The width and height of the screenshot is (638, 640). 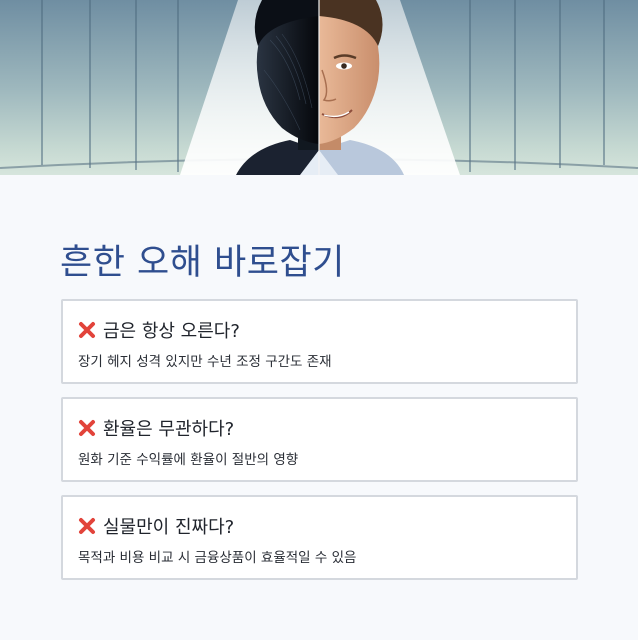 What do you see at coordinates (205, 362) in the screenshot?
I see `myth-card-description: 장기 헤지 성격 있지만 수년 조정 구간도 존재` at bounding box center [205, 362].